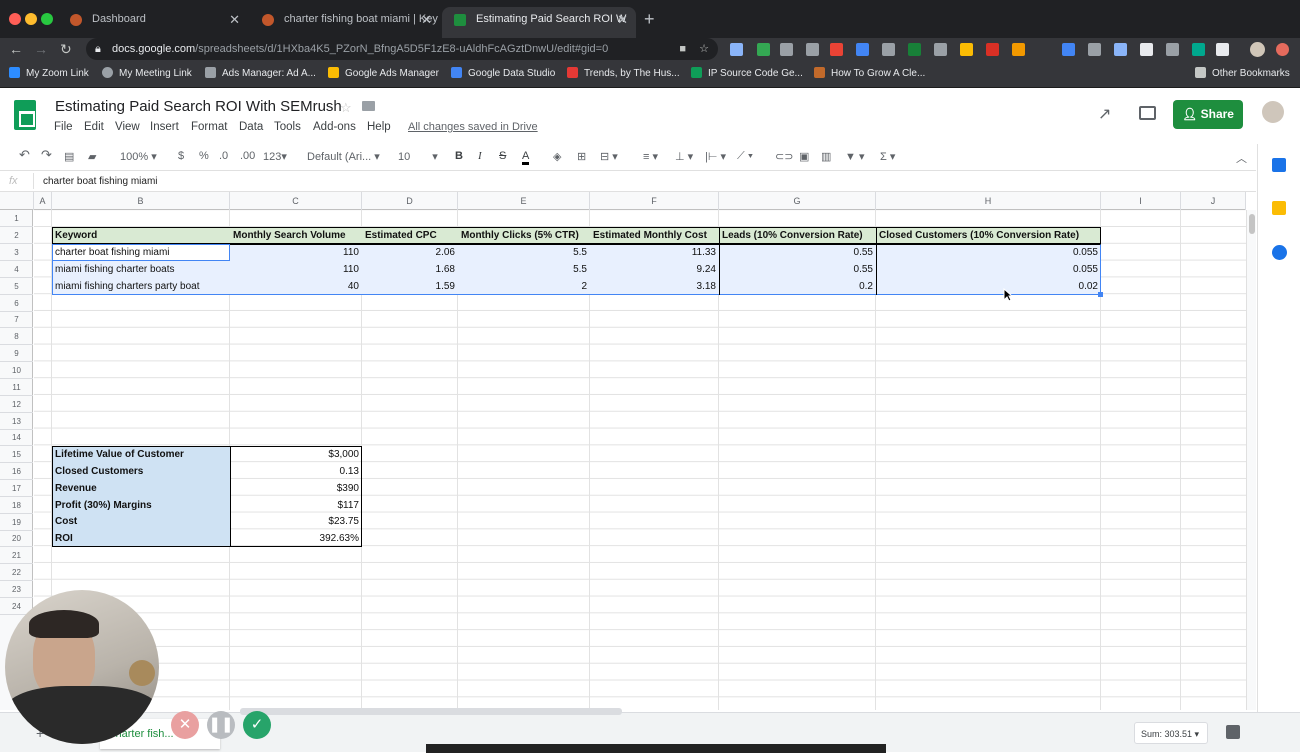  What do you see at coordinates (147, 73) in the screenshot?
I see `bookmark-item: My Meeting Link` at bounding box center [147, 73].